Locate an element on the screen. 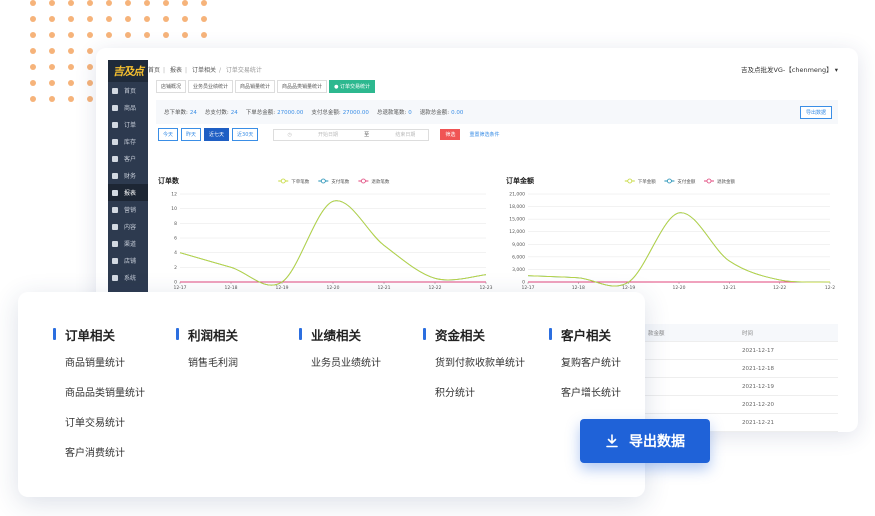 The width and height of the screenshot is (875, 516). quick-range-button: 近七天 is located at coordinates (217, 134).